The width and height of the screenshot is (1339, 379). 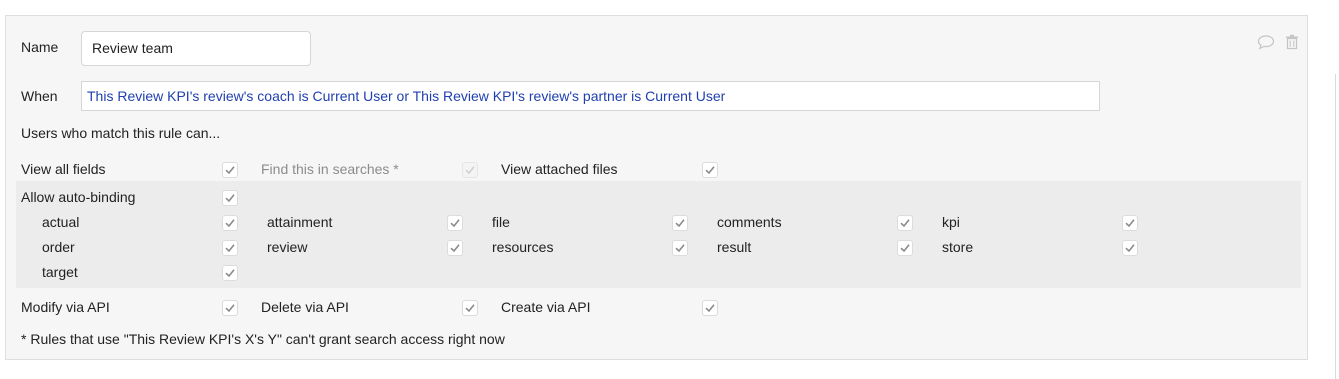 What do you see at coordinates (61, 222) in the screenshot?
I see `binding-field-label: actual` at bounding box center [61, 222].